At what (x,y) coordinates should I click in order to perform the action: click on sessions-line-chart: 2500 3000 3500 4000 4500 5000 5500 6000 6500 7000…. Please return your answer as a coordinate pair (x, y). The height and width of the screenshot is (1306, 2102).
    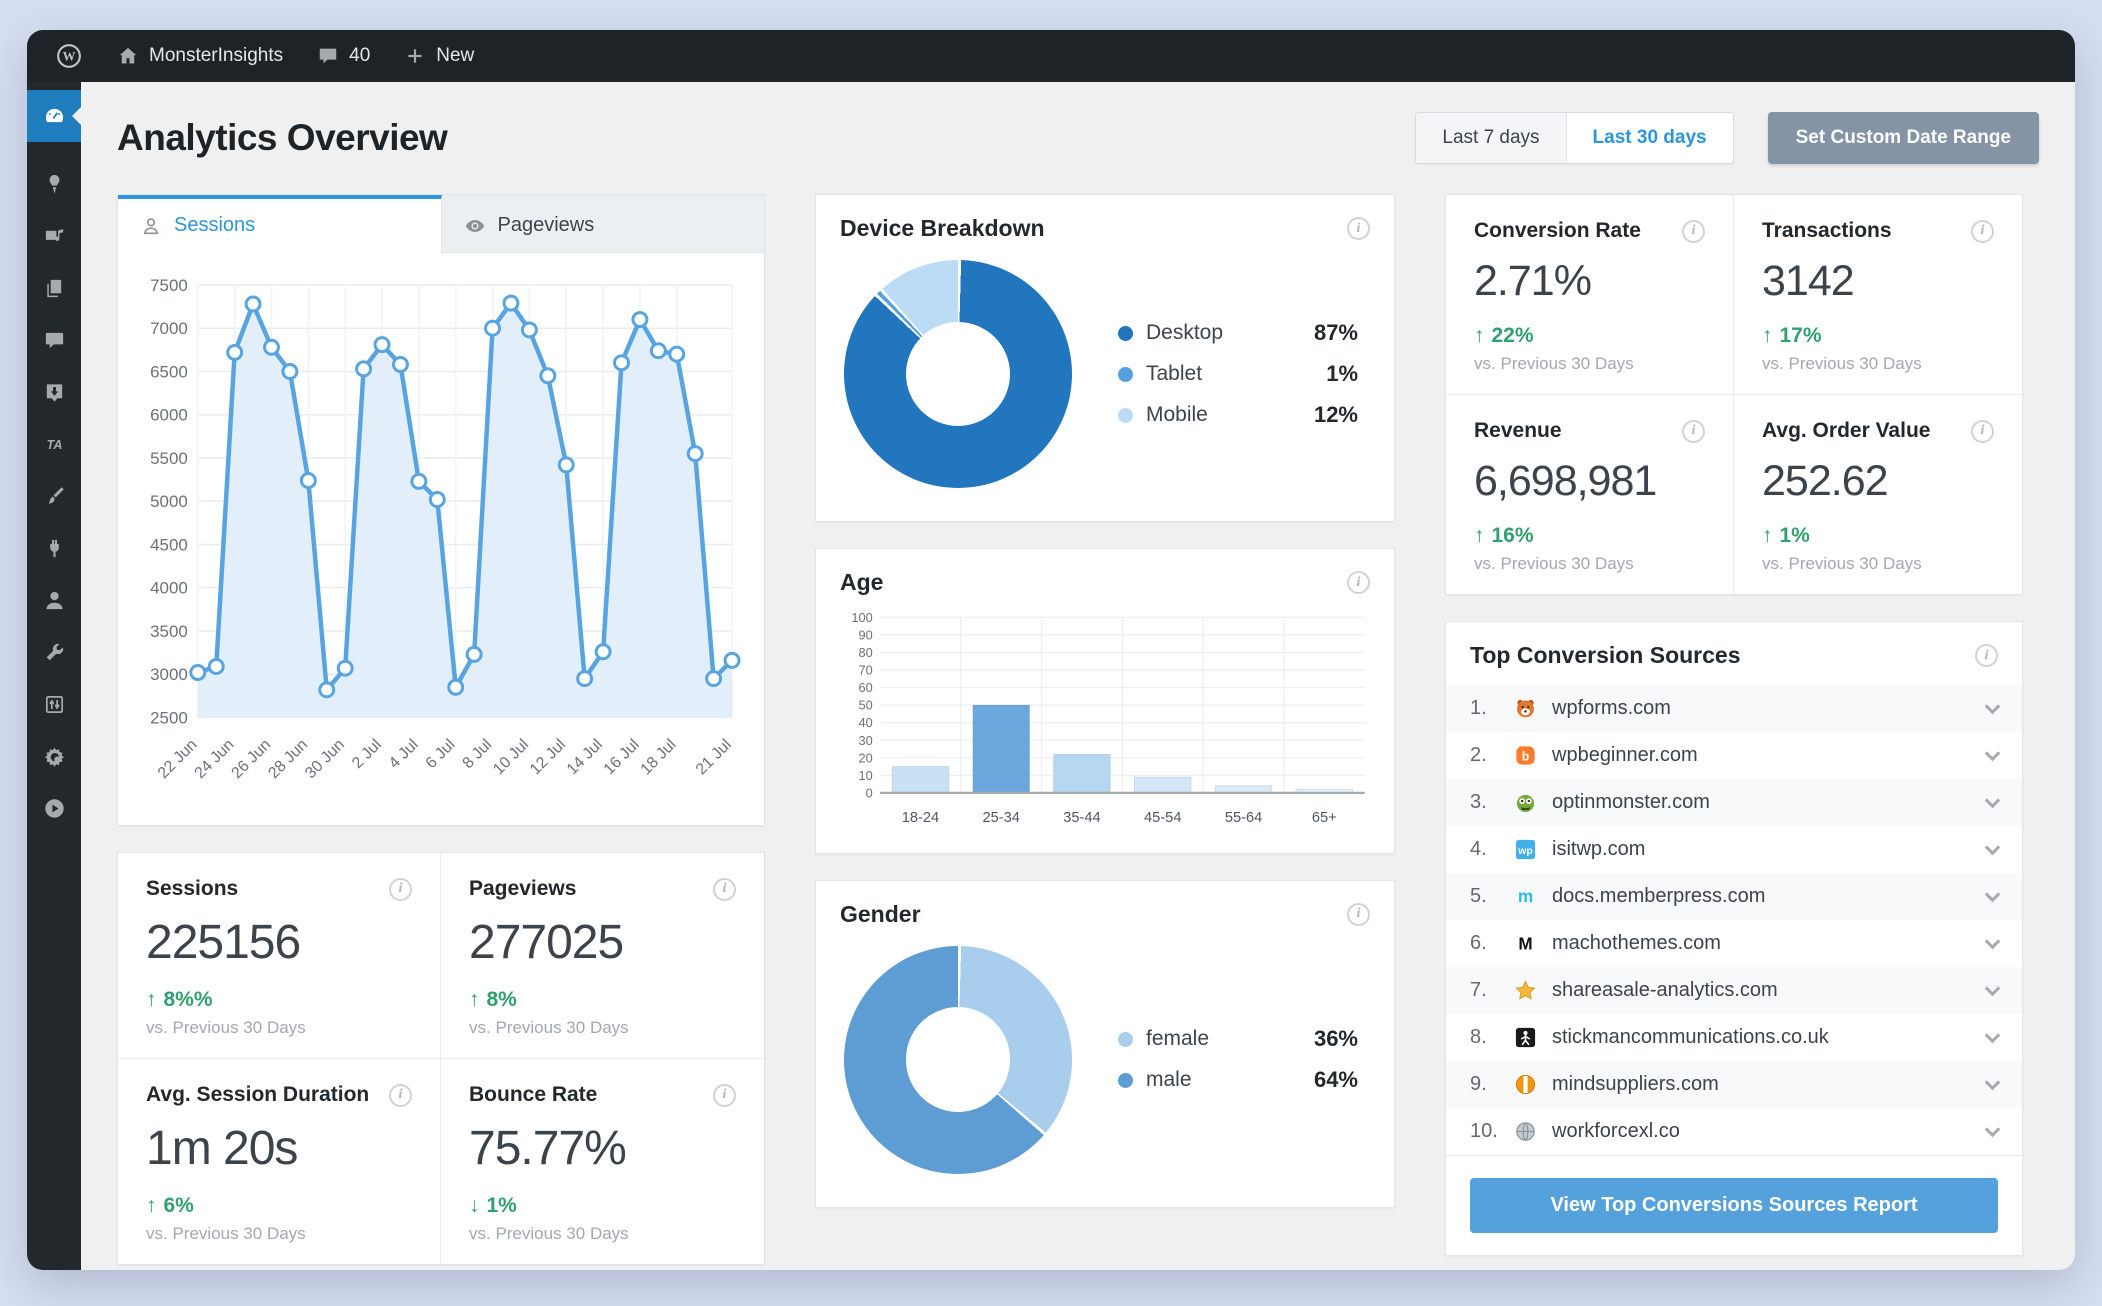
    Looking at the image, I should click on (441, 539).